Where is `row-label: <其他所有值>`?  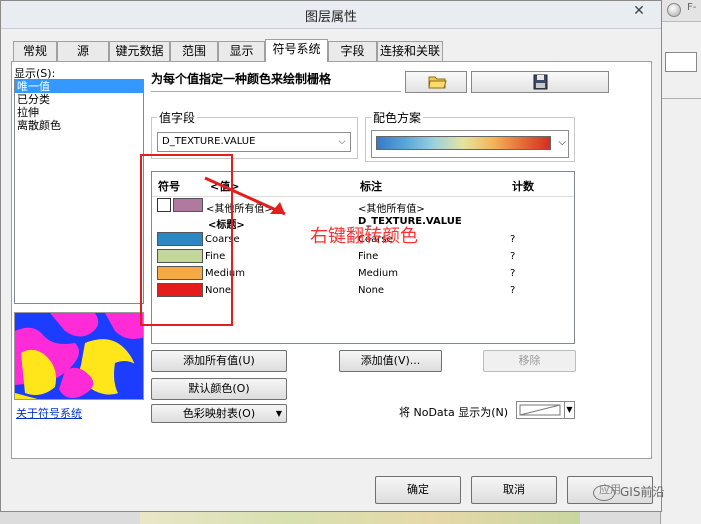 row-label: <其他所有值> is located at coordinates (391, 209).